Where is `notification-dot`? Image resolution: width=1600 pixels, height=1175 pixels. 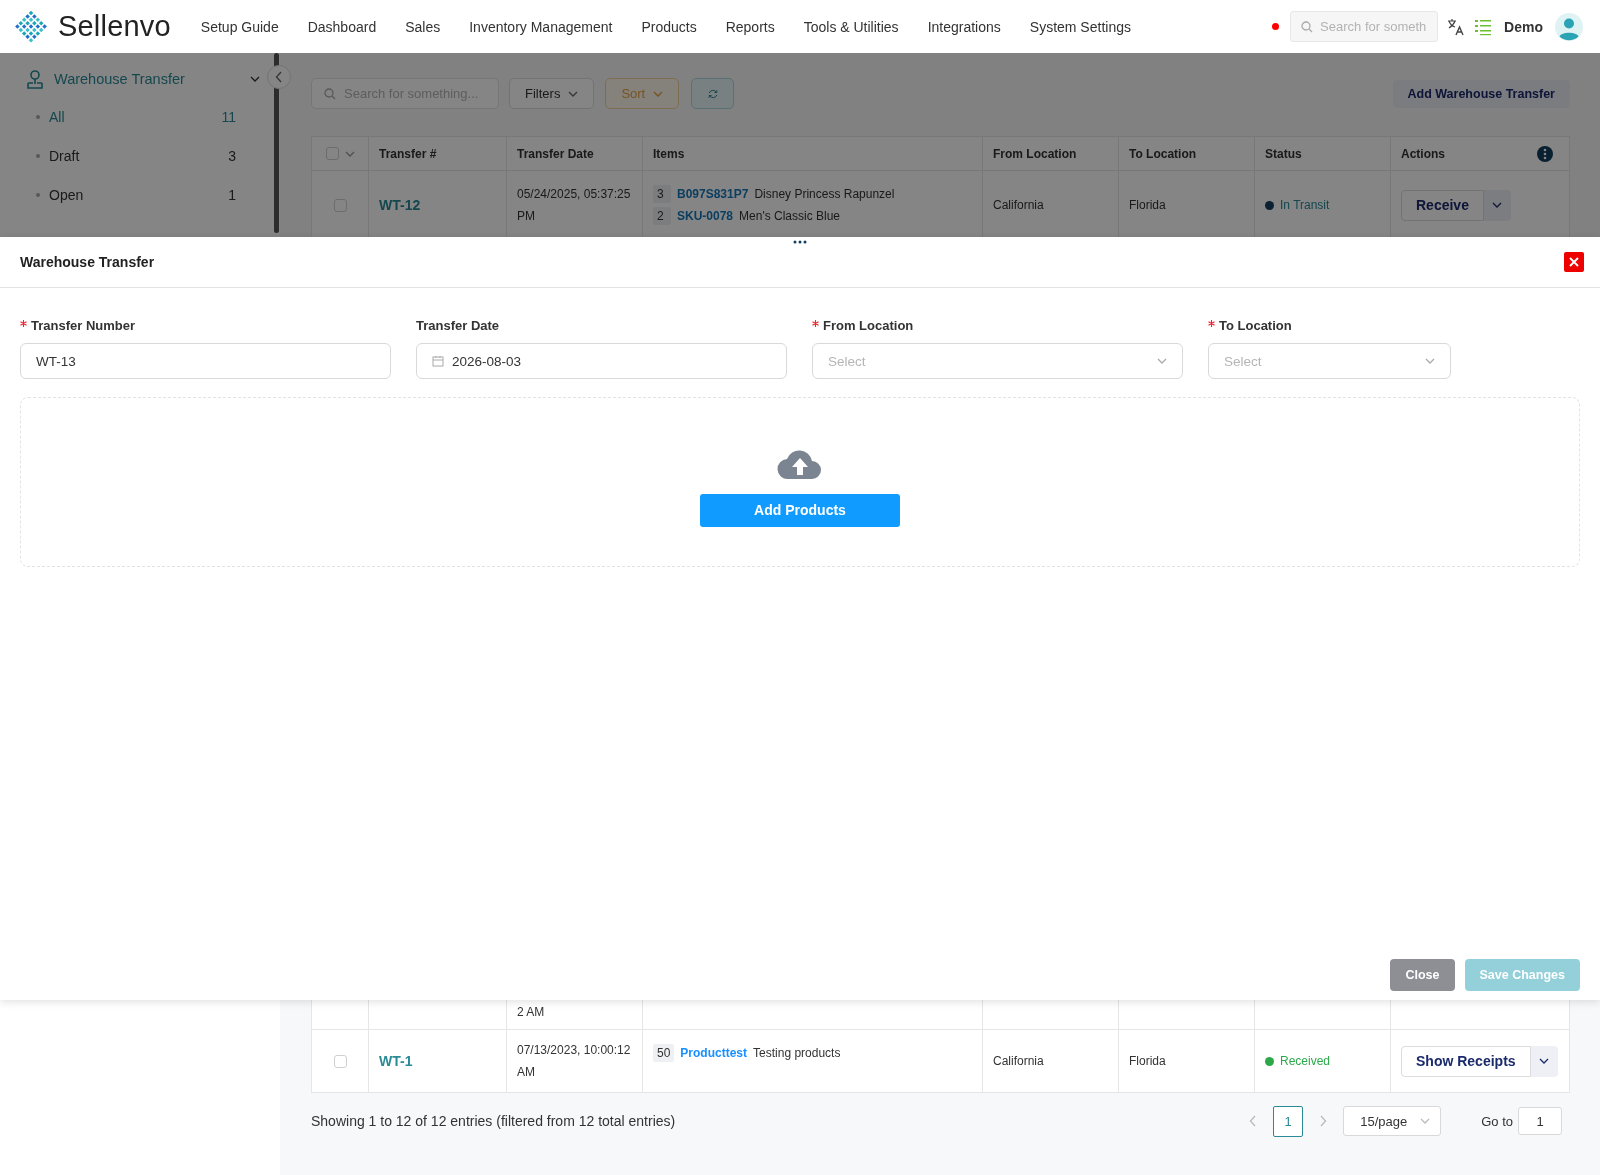
notification-dot is located at coordinates (1276, 26).